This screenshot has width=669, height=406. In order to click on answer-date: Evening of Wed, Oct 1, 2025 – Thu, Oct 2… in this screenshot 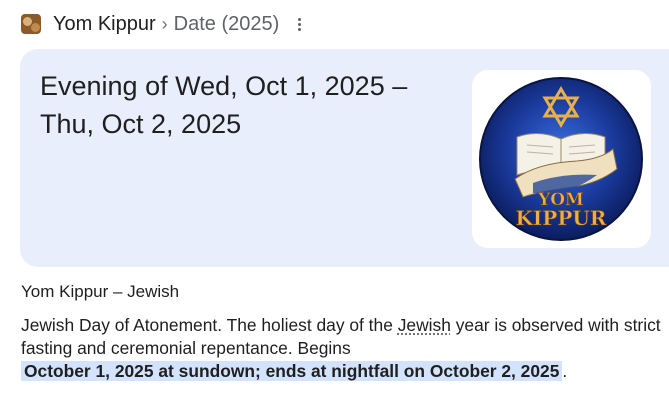, I will do `click(245, 105)`.